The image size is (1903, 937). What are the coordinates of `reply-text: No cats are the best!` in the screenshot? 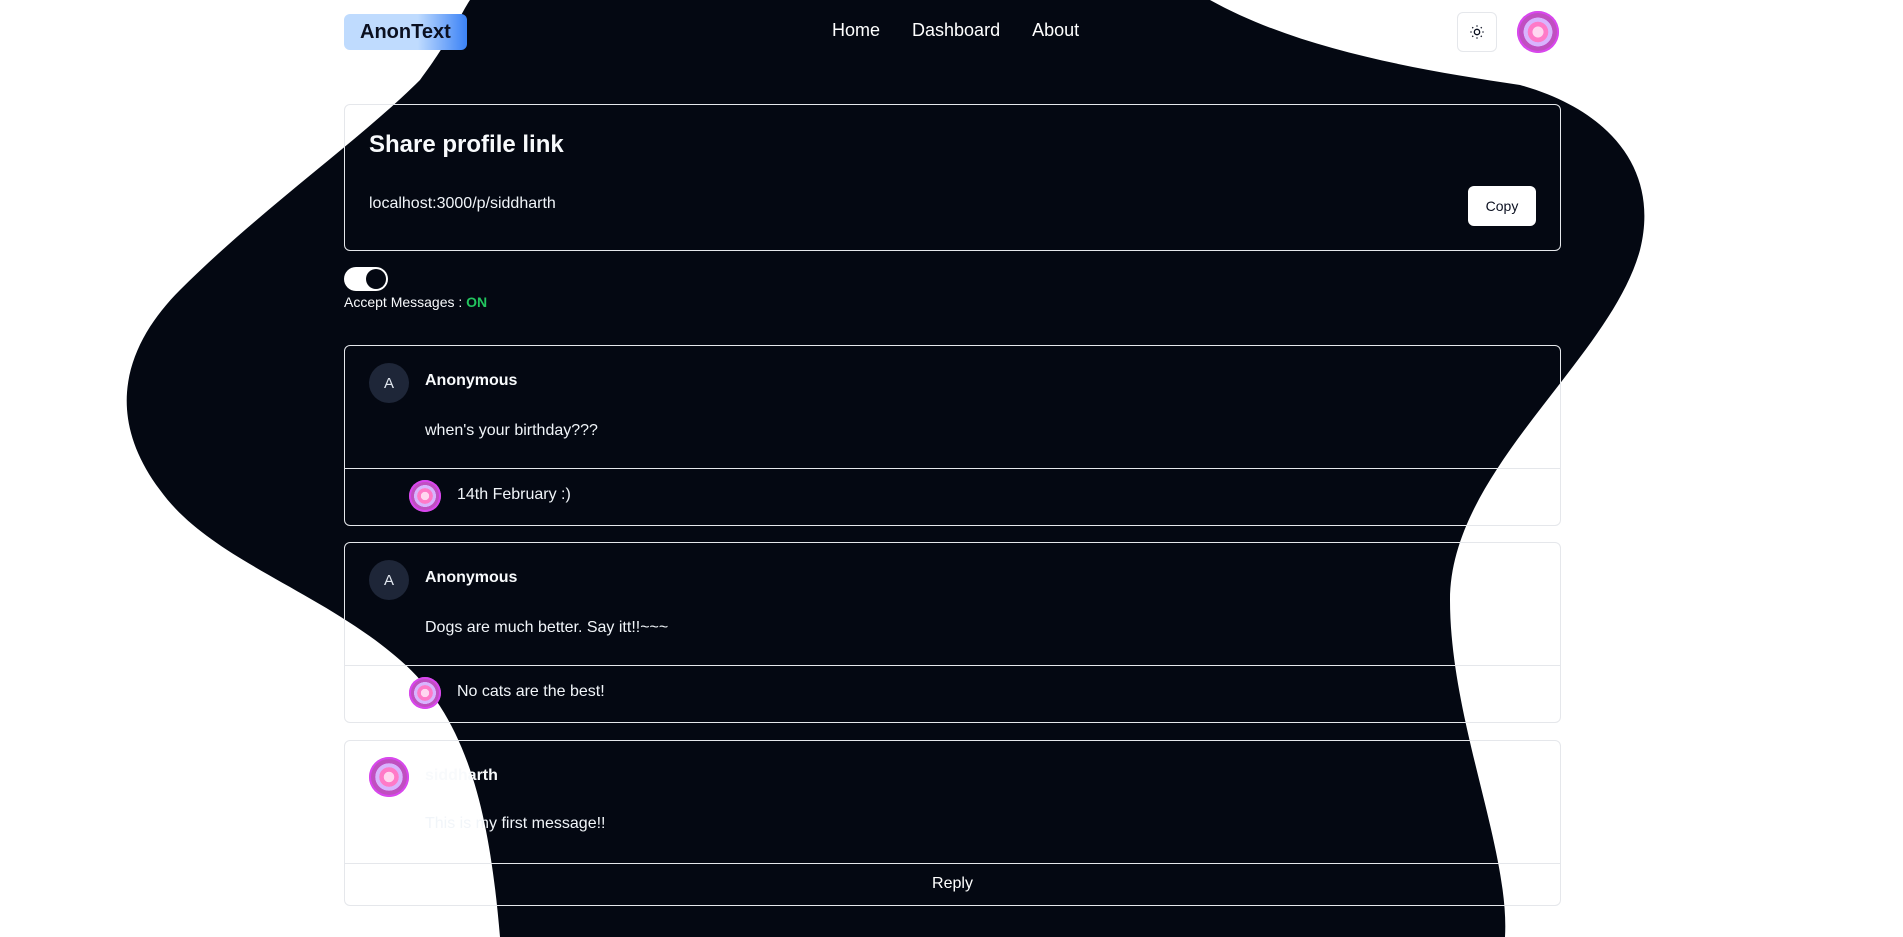 It's located at (531, 691).